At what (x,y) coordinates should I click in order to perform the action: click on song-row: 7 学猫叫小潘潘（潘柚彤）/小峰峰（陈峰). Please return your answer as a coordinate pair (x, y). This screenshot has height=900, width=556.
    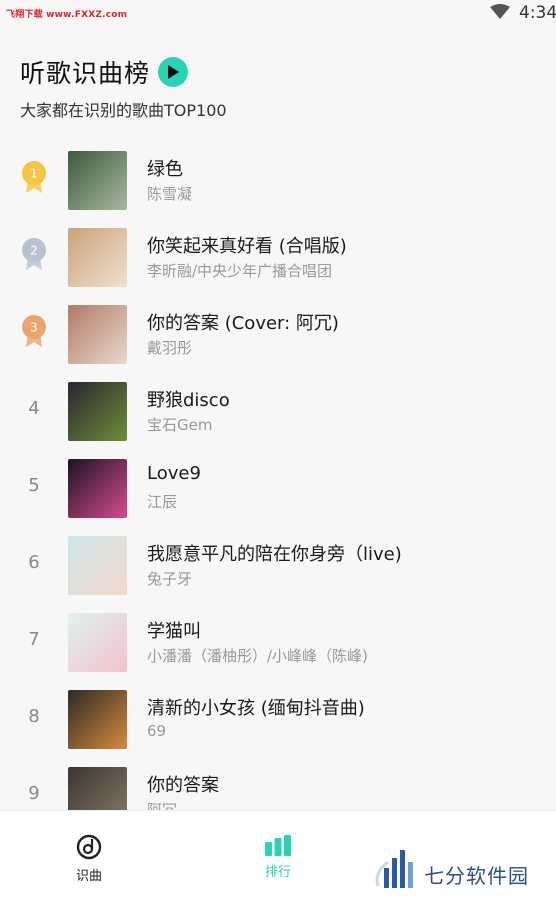
    Looking at the image, I should click on (278, 645).